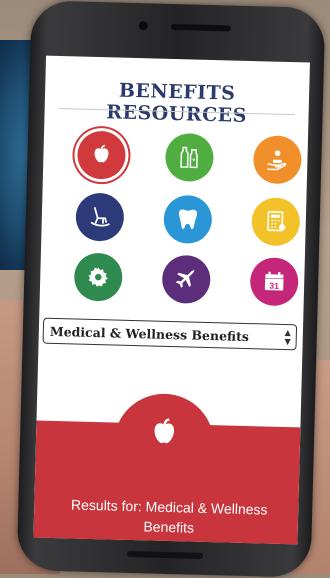 This screenshot has width=330, height=578. I want to click on airplane-icon, so click(185, 278).